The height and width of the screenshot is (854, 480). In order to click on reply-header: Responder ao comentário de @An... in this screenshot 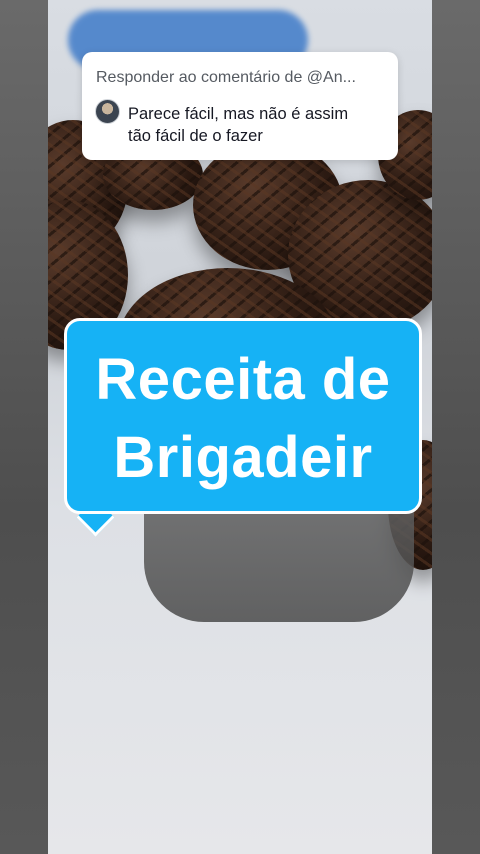, I will do `click(226, 77)`.